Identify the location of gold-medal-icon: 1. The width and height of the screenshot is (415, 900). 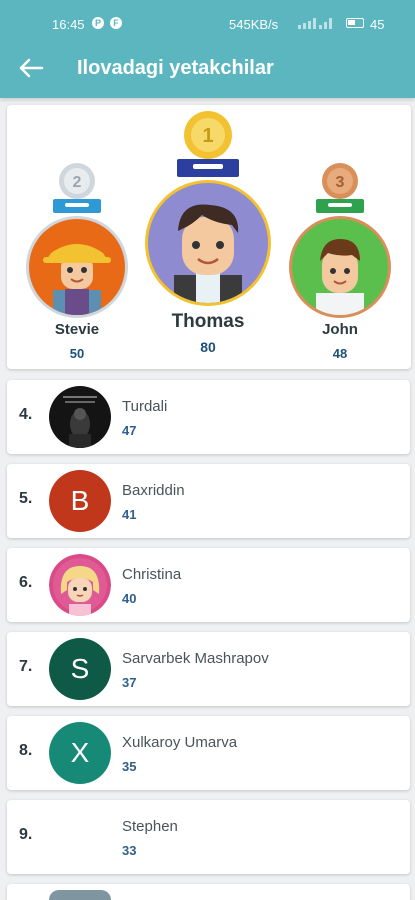
(208, 144).